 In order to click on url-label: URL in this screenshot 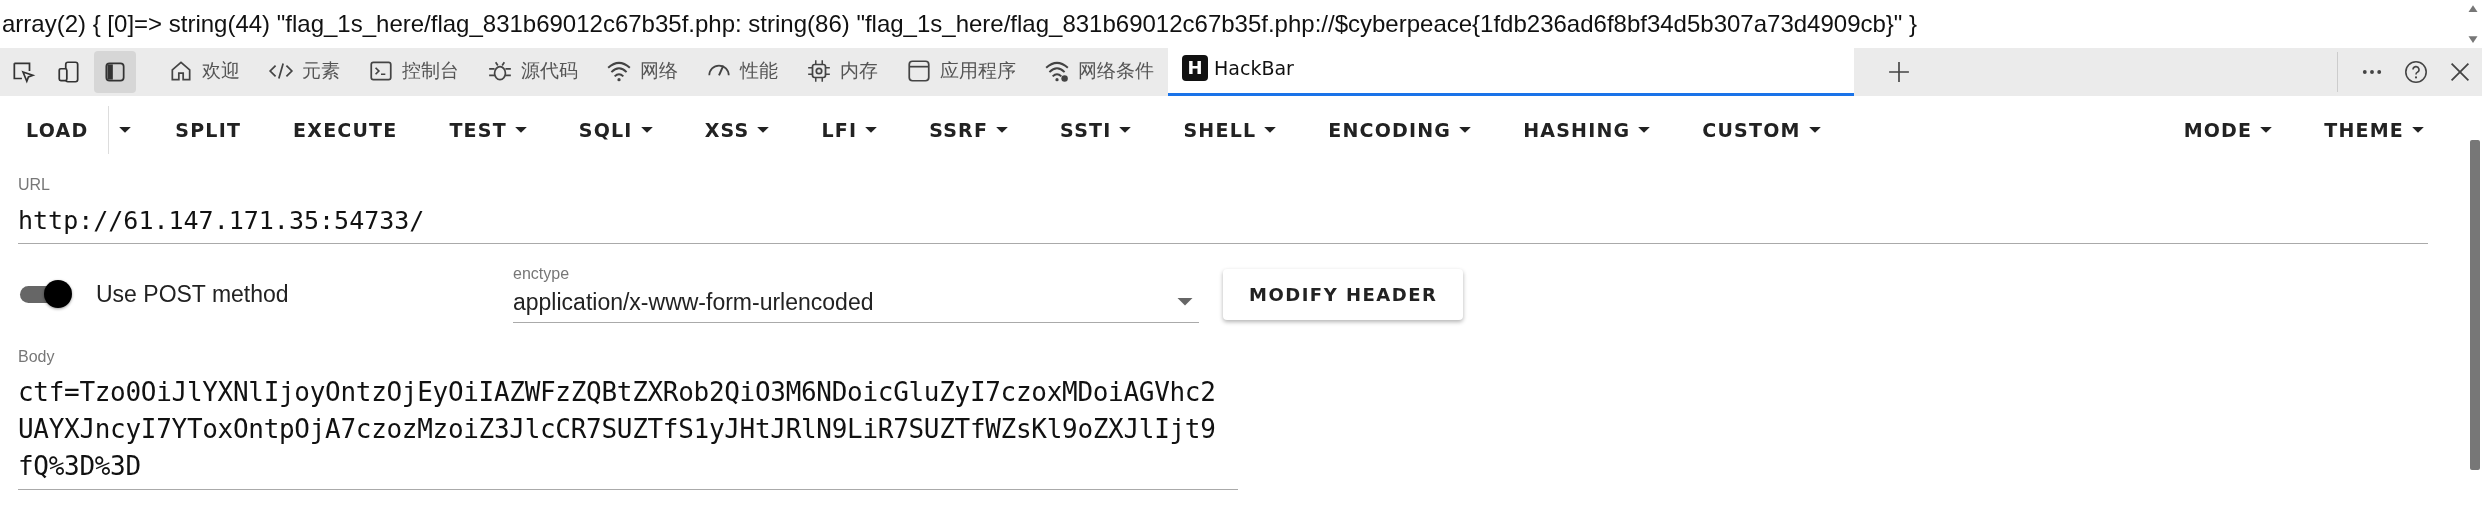, I will do `click(34, 185)`.